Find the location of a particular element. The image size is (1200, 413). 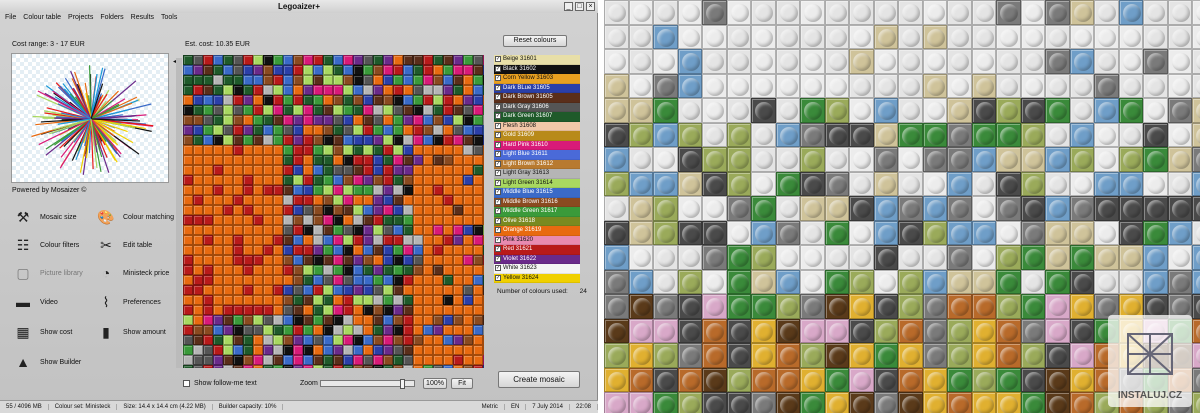

follow-me-checkbox is located at coordinates (186, 383).